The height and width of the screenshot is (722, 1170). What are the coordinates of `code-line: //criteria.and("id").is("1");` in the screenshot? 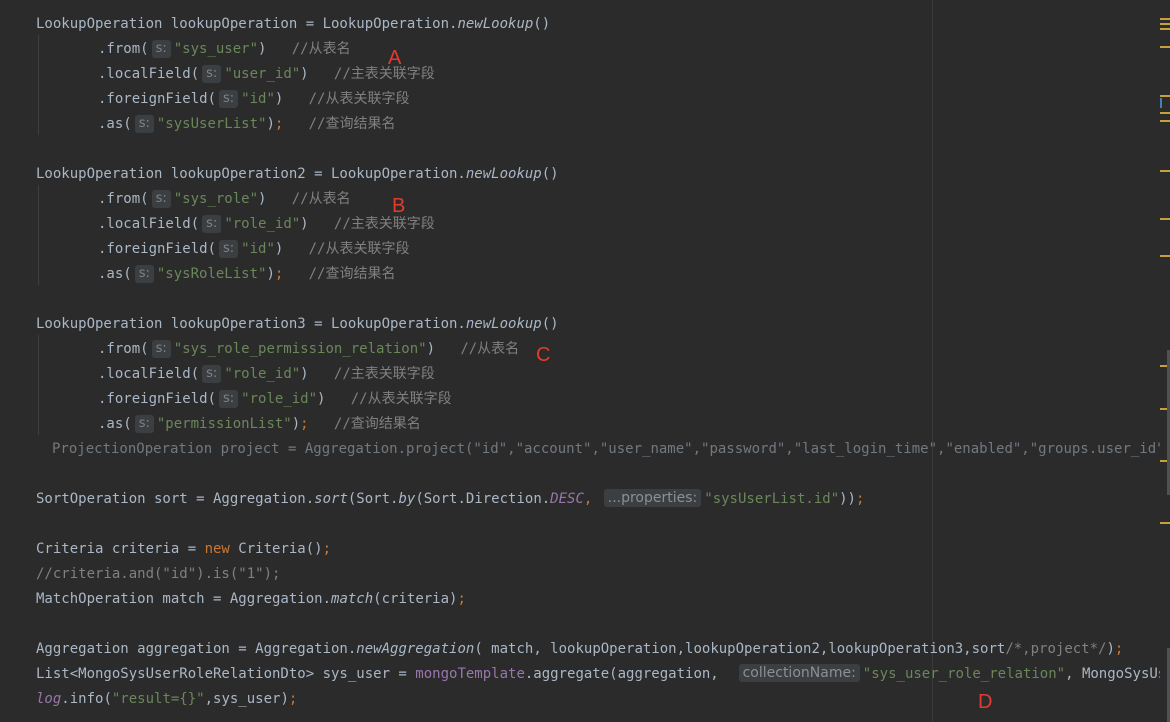 It's located at (158, 574).